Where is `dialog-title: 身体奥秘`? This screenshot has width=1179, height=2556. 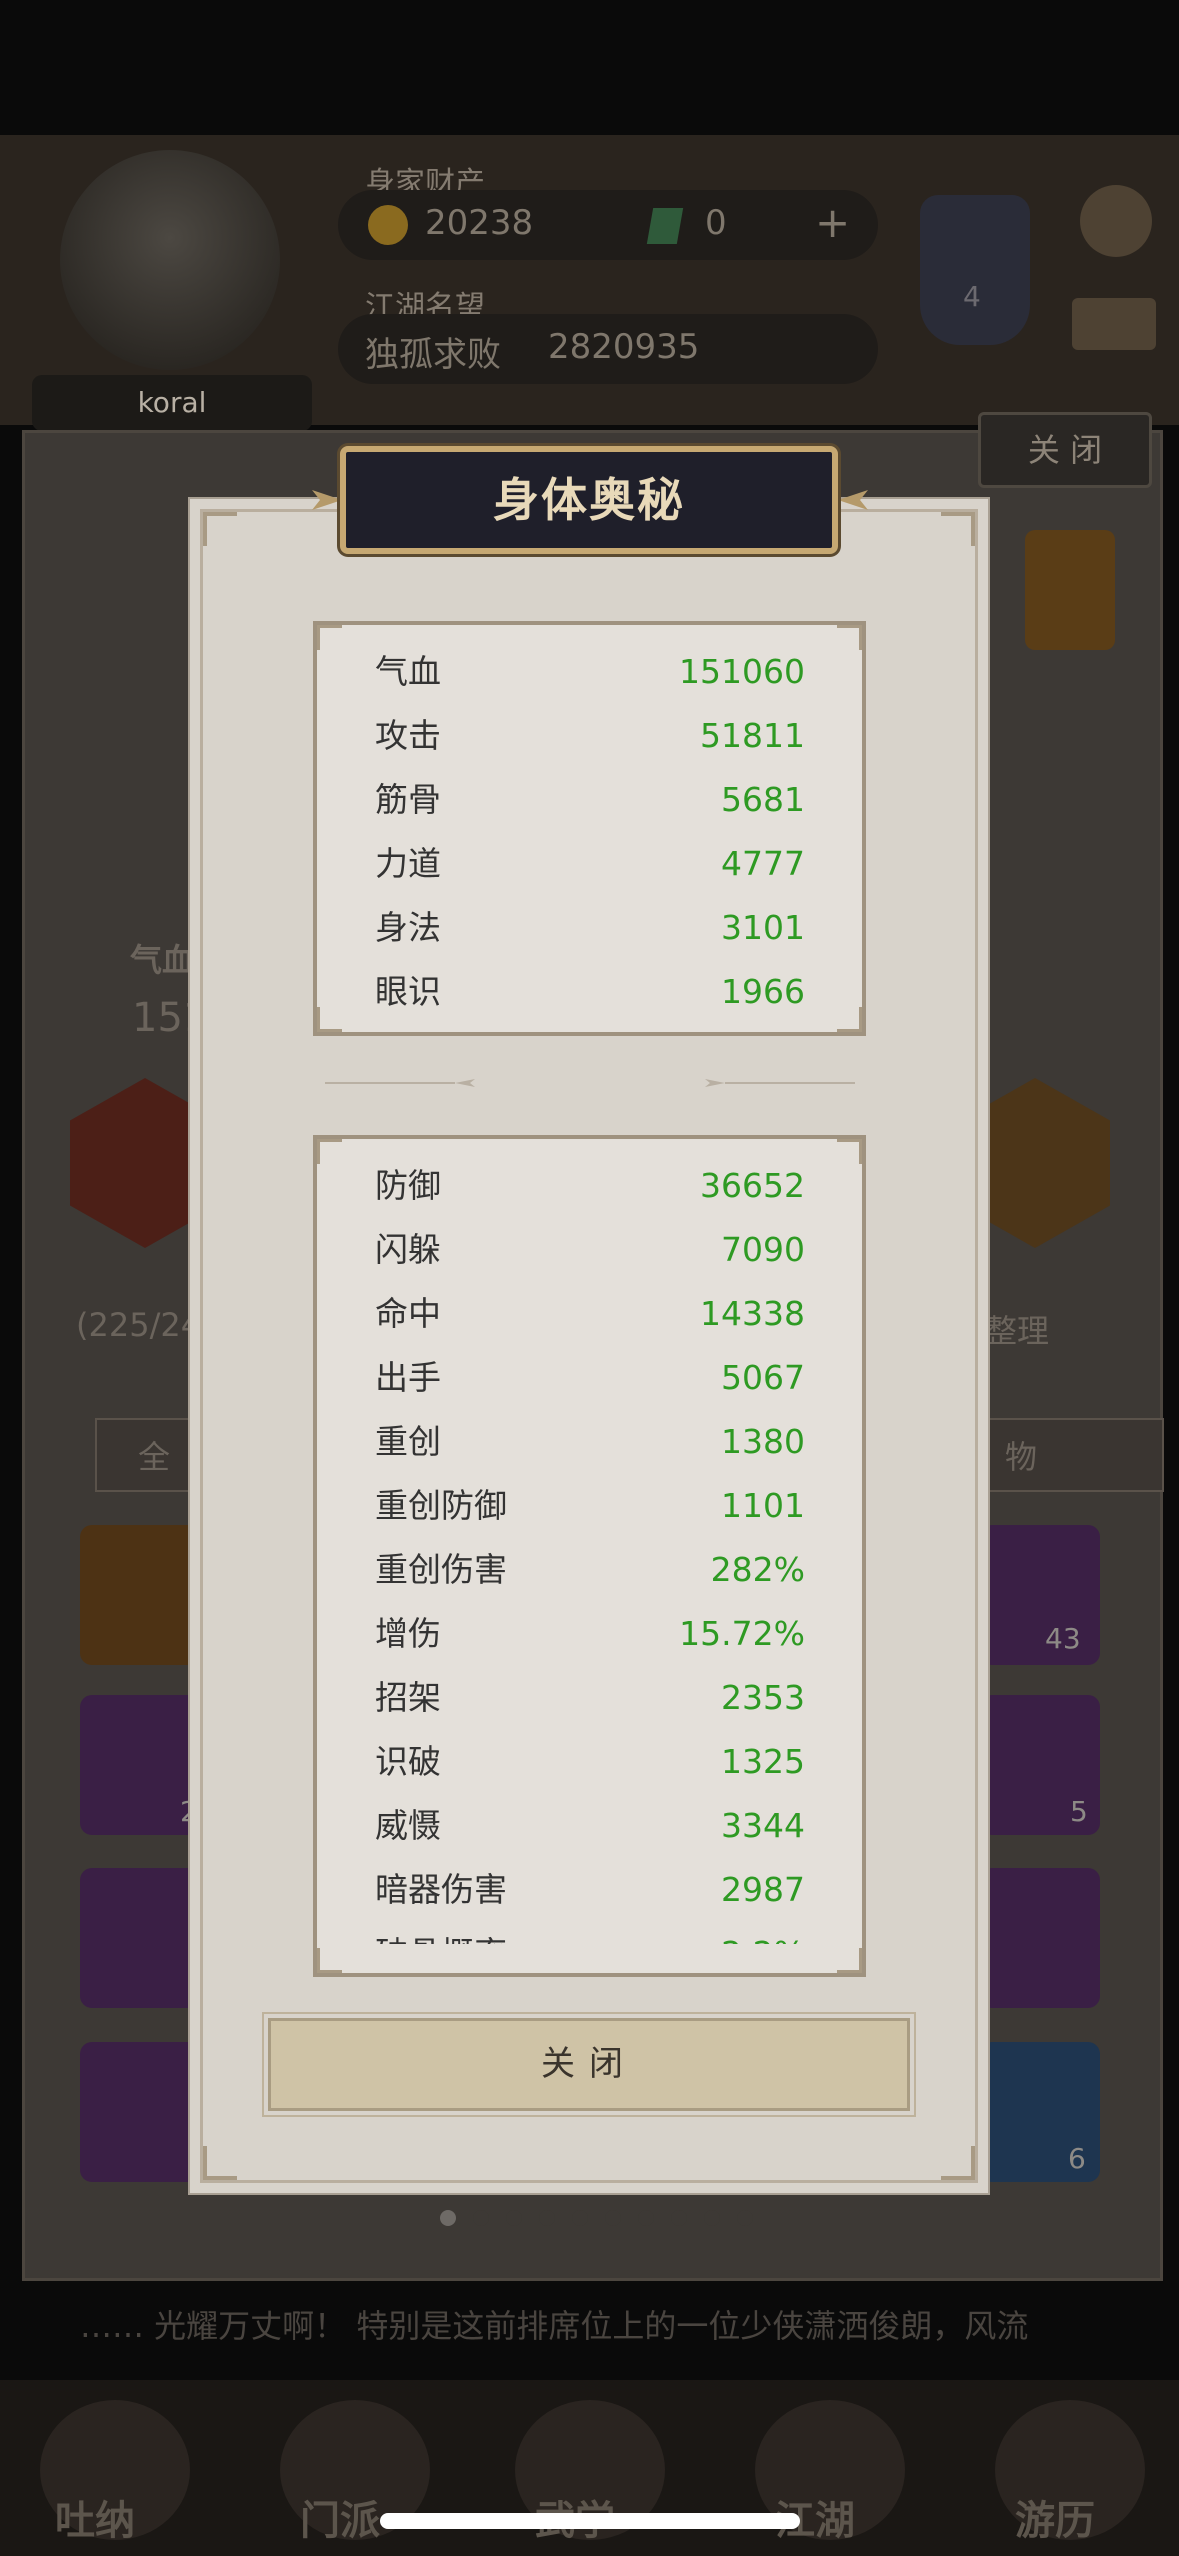
dialog-title: 身体奥秘 is located at coordinates (589, 500).